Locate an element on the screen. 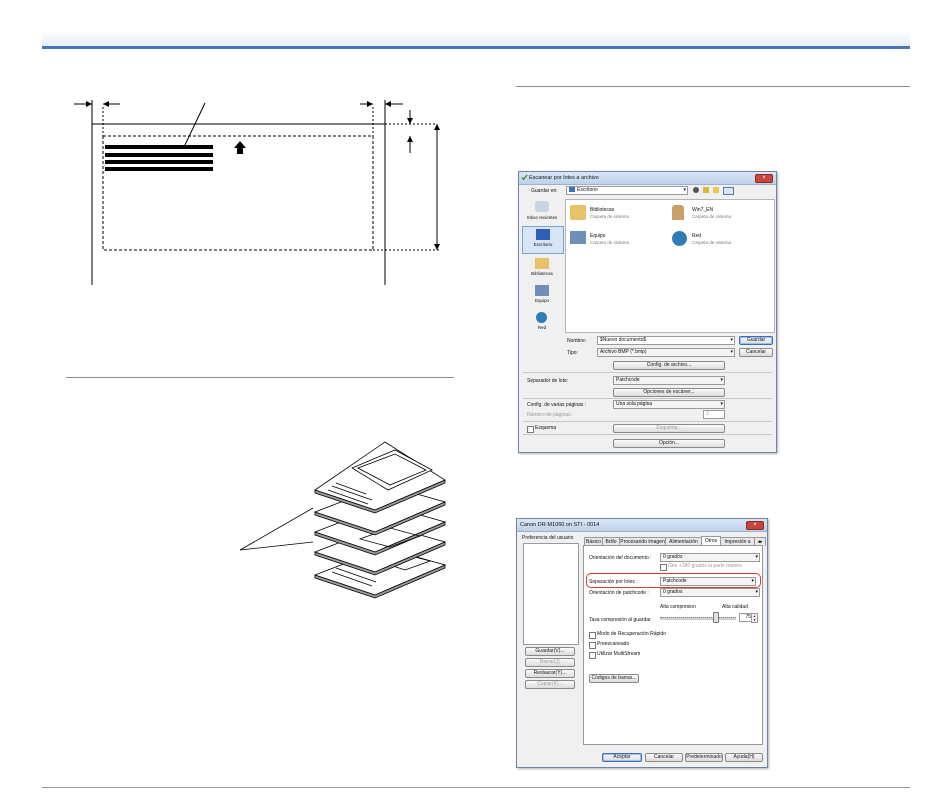 The height and width of the screenshot is (806, 950). place-label: Bibliotecas is located at coordinates (542, 273).